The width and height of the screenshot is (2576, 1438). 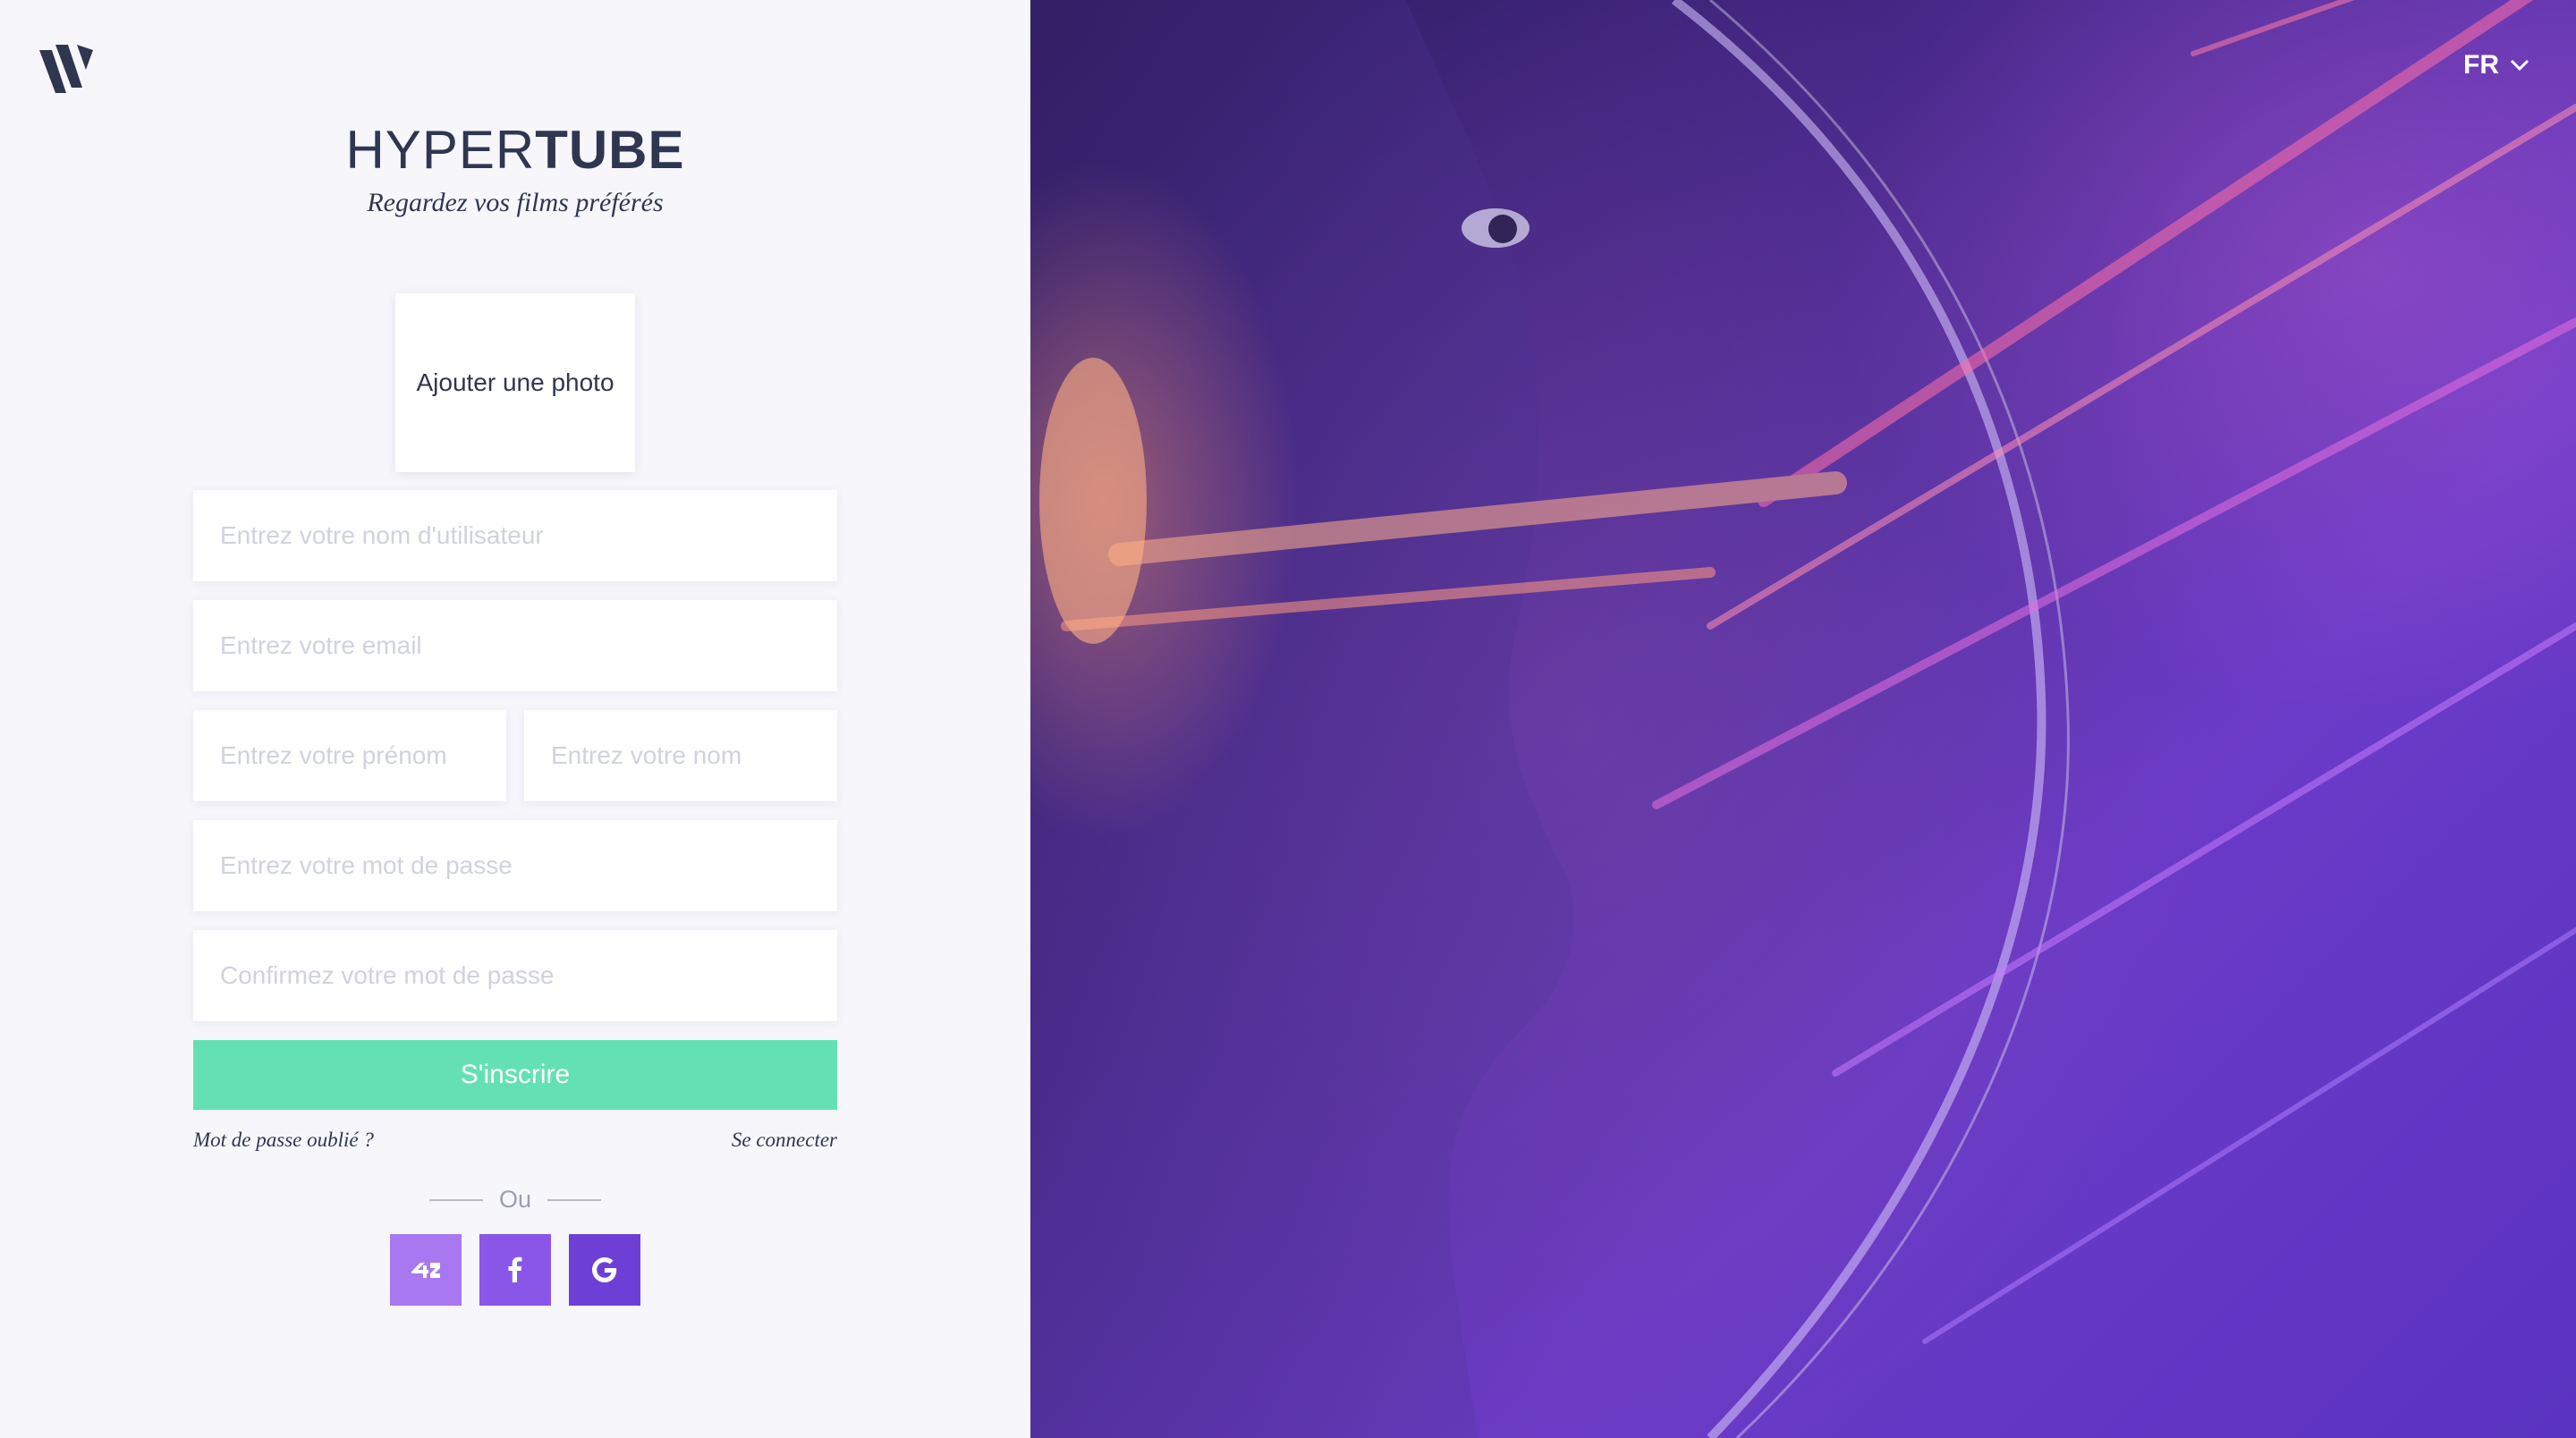 What do you see at coordinates (515, 535) in the screenshot?
I see `username-input` at bounding box center [515, 535].